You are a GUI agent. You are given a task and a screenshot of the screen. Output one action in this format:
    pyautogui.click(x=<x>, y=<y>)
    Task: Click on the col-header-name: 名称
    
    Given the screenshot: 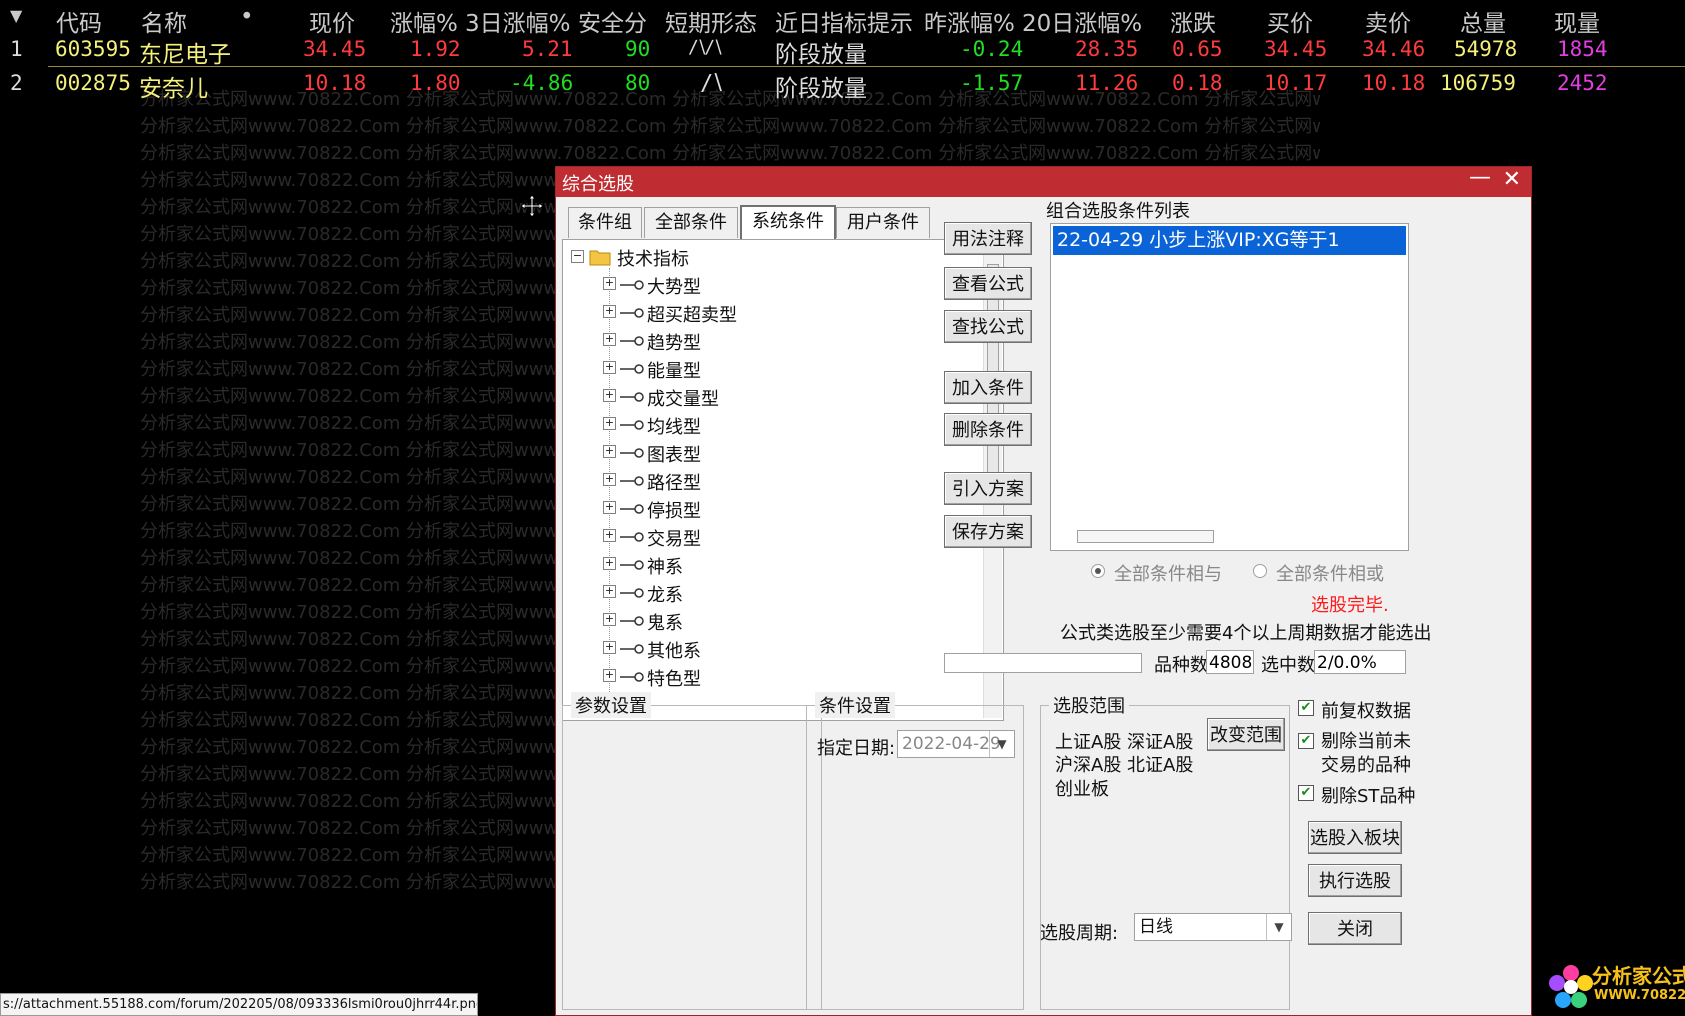 What is the action you would take?
    pyautogui.click(x=164, y=21)
    